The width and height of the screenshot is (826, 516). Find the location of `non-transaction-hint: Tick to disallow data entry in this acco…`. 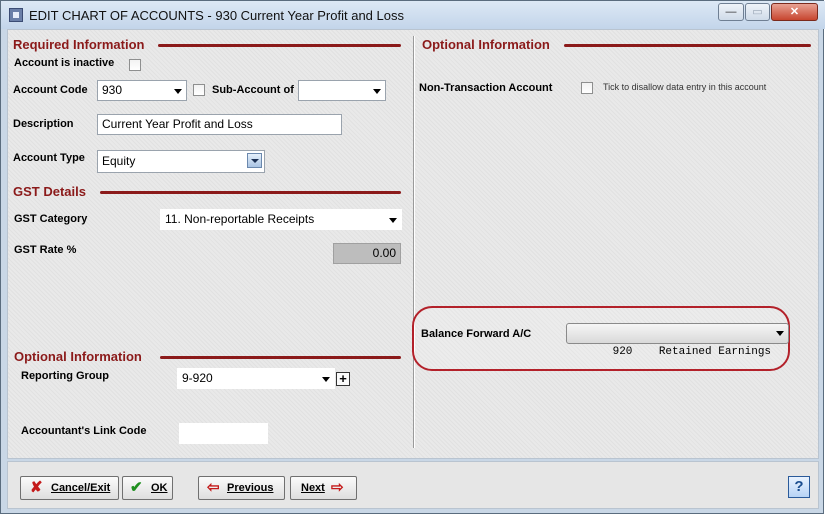

non-transaction-hint: Tick to disallow data entry in this acco… is located at coordinates (685, 87).